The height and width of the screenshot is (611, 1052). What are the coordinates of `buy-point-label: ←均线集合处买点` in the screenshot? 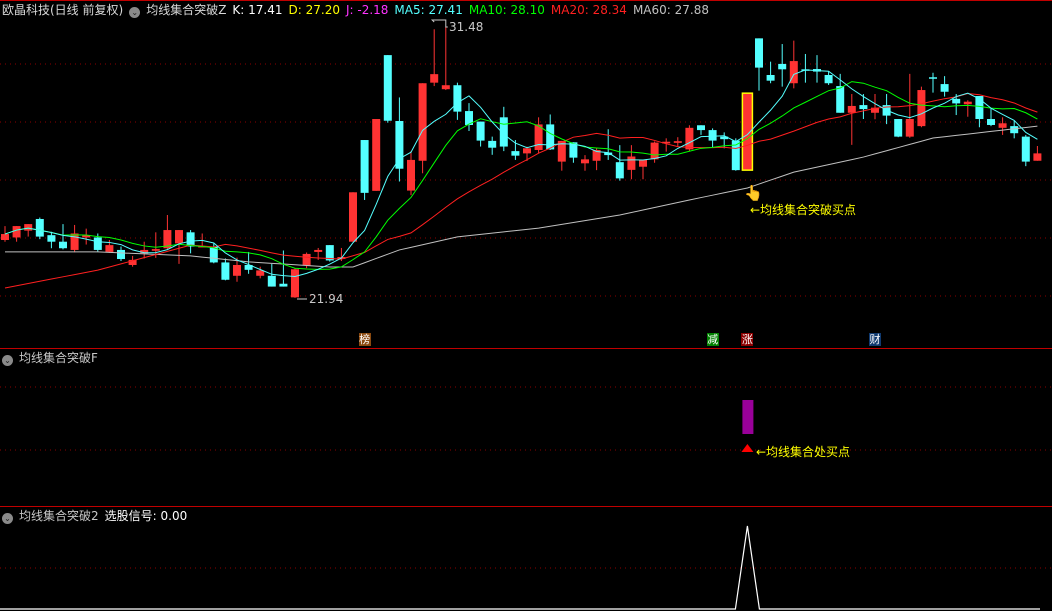 It's located at (803, 452).